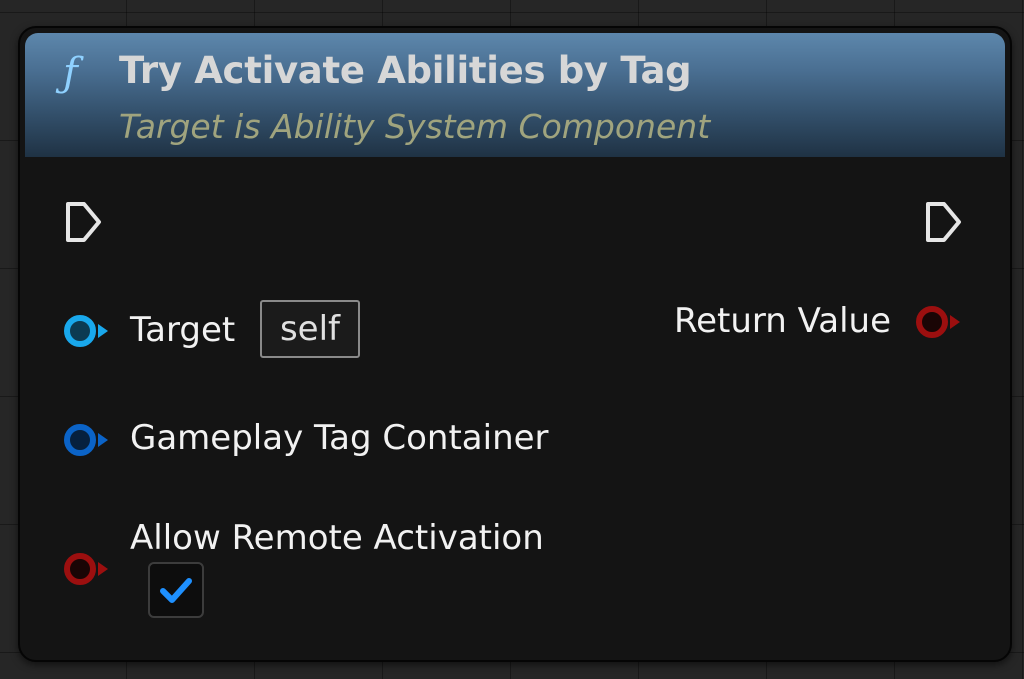 The height and width of the screenshot is (679, 1024). What do you see at coordinates (339, 438) in the screenshot?
I see `gameplay-tag-container-label: Gameplay Tag Container` at bounding box center [339, 438].